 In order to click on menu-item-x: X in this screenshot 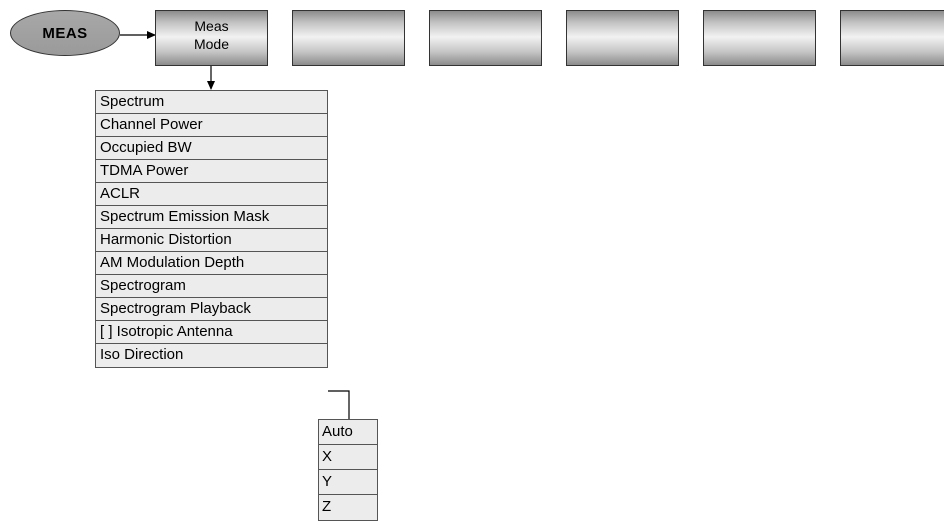, I will do `click(348, 457)`.